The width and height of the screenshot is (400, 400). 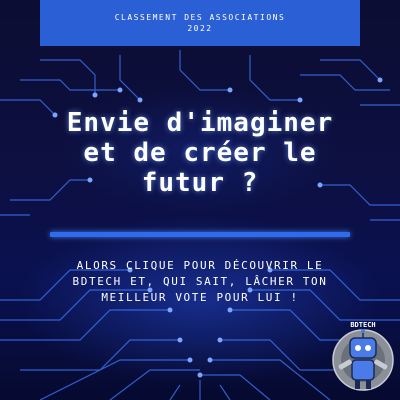 I want to click on headline-line-3: futur ?, so click(x=200, y=183).